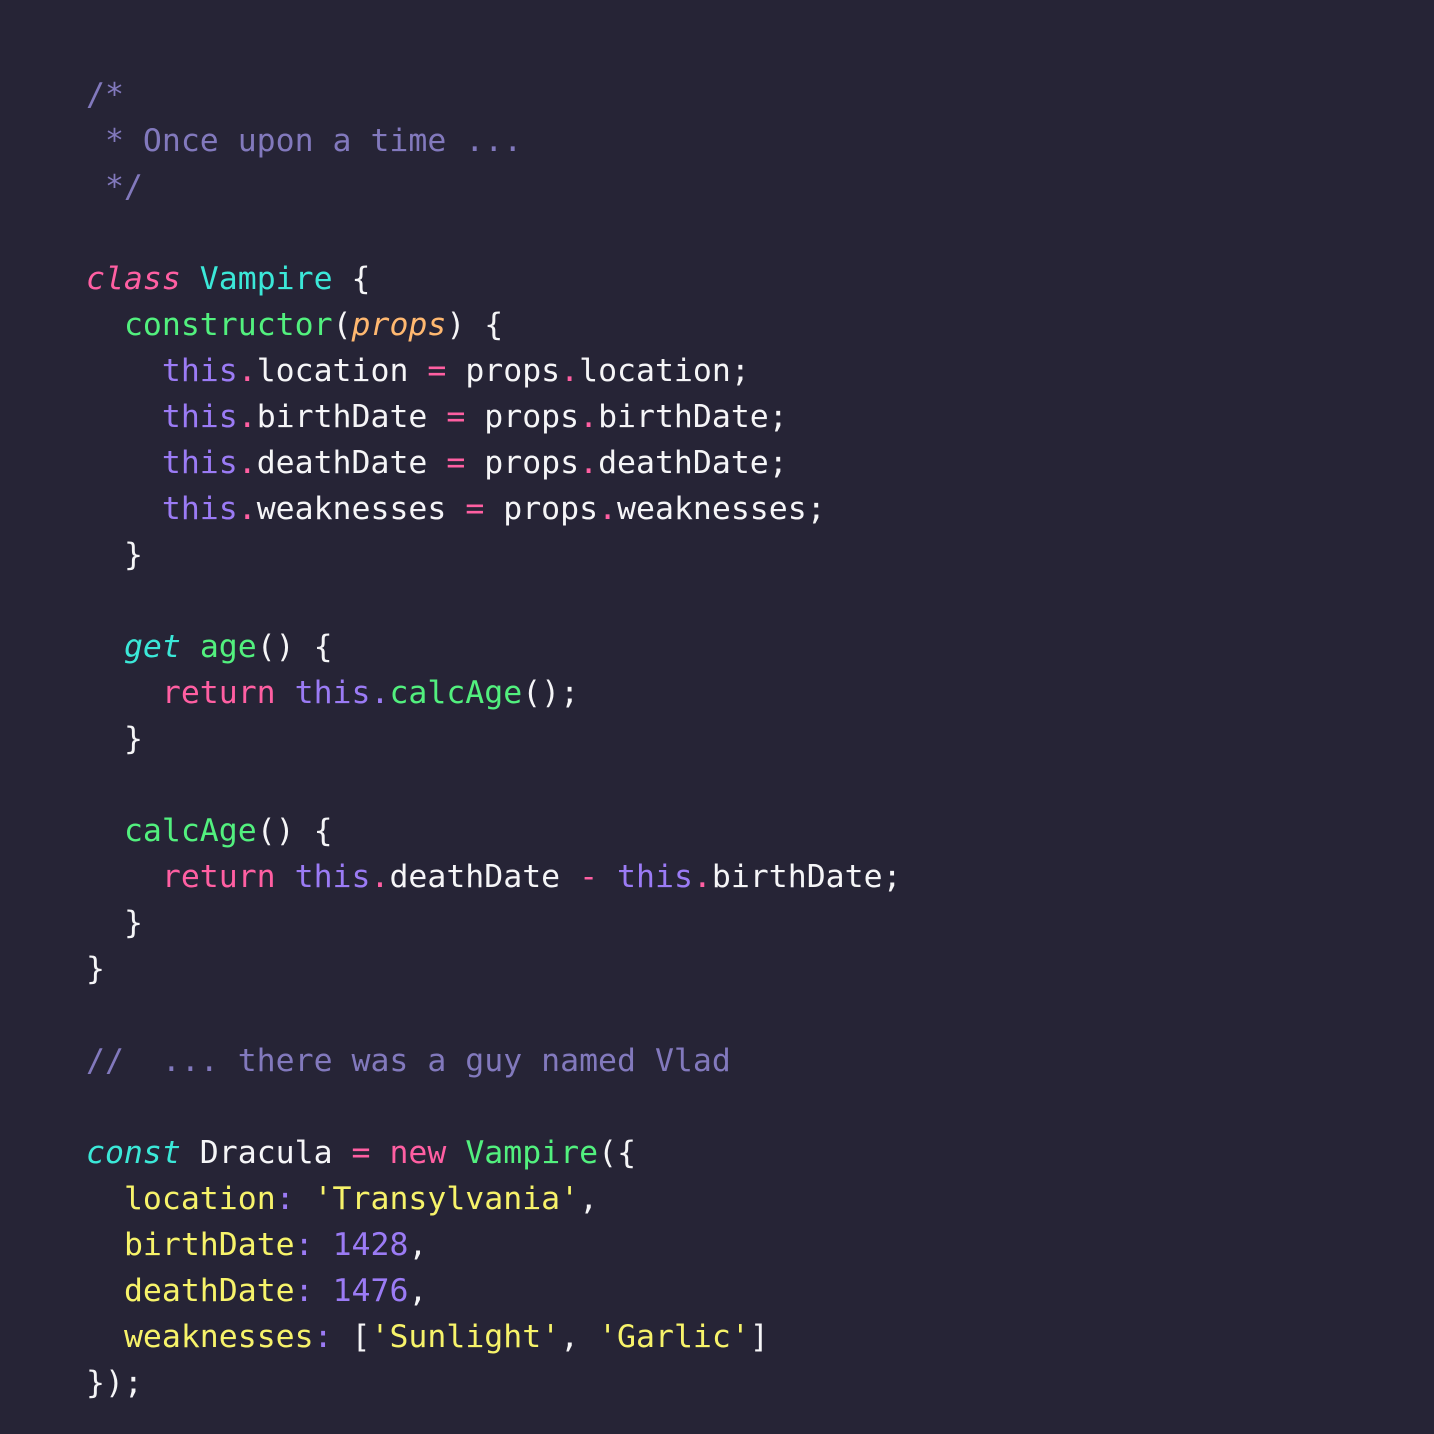 The width and height of the screenshot is (1434, 1434). What do you see at coordinates (760, 831) in the screenshot?
I see `code-line: calcAge() {` at bounding box center [760, 831].